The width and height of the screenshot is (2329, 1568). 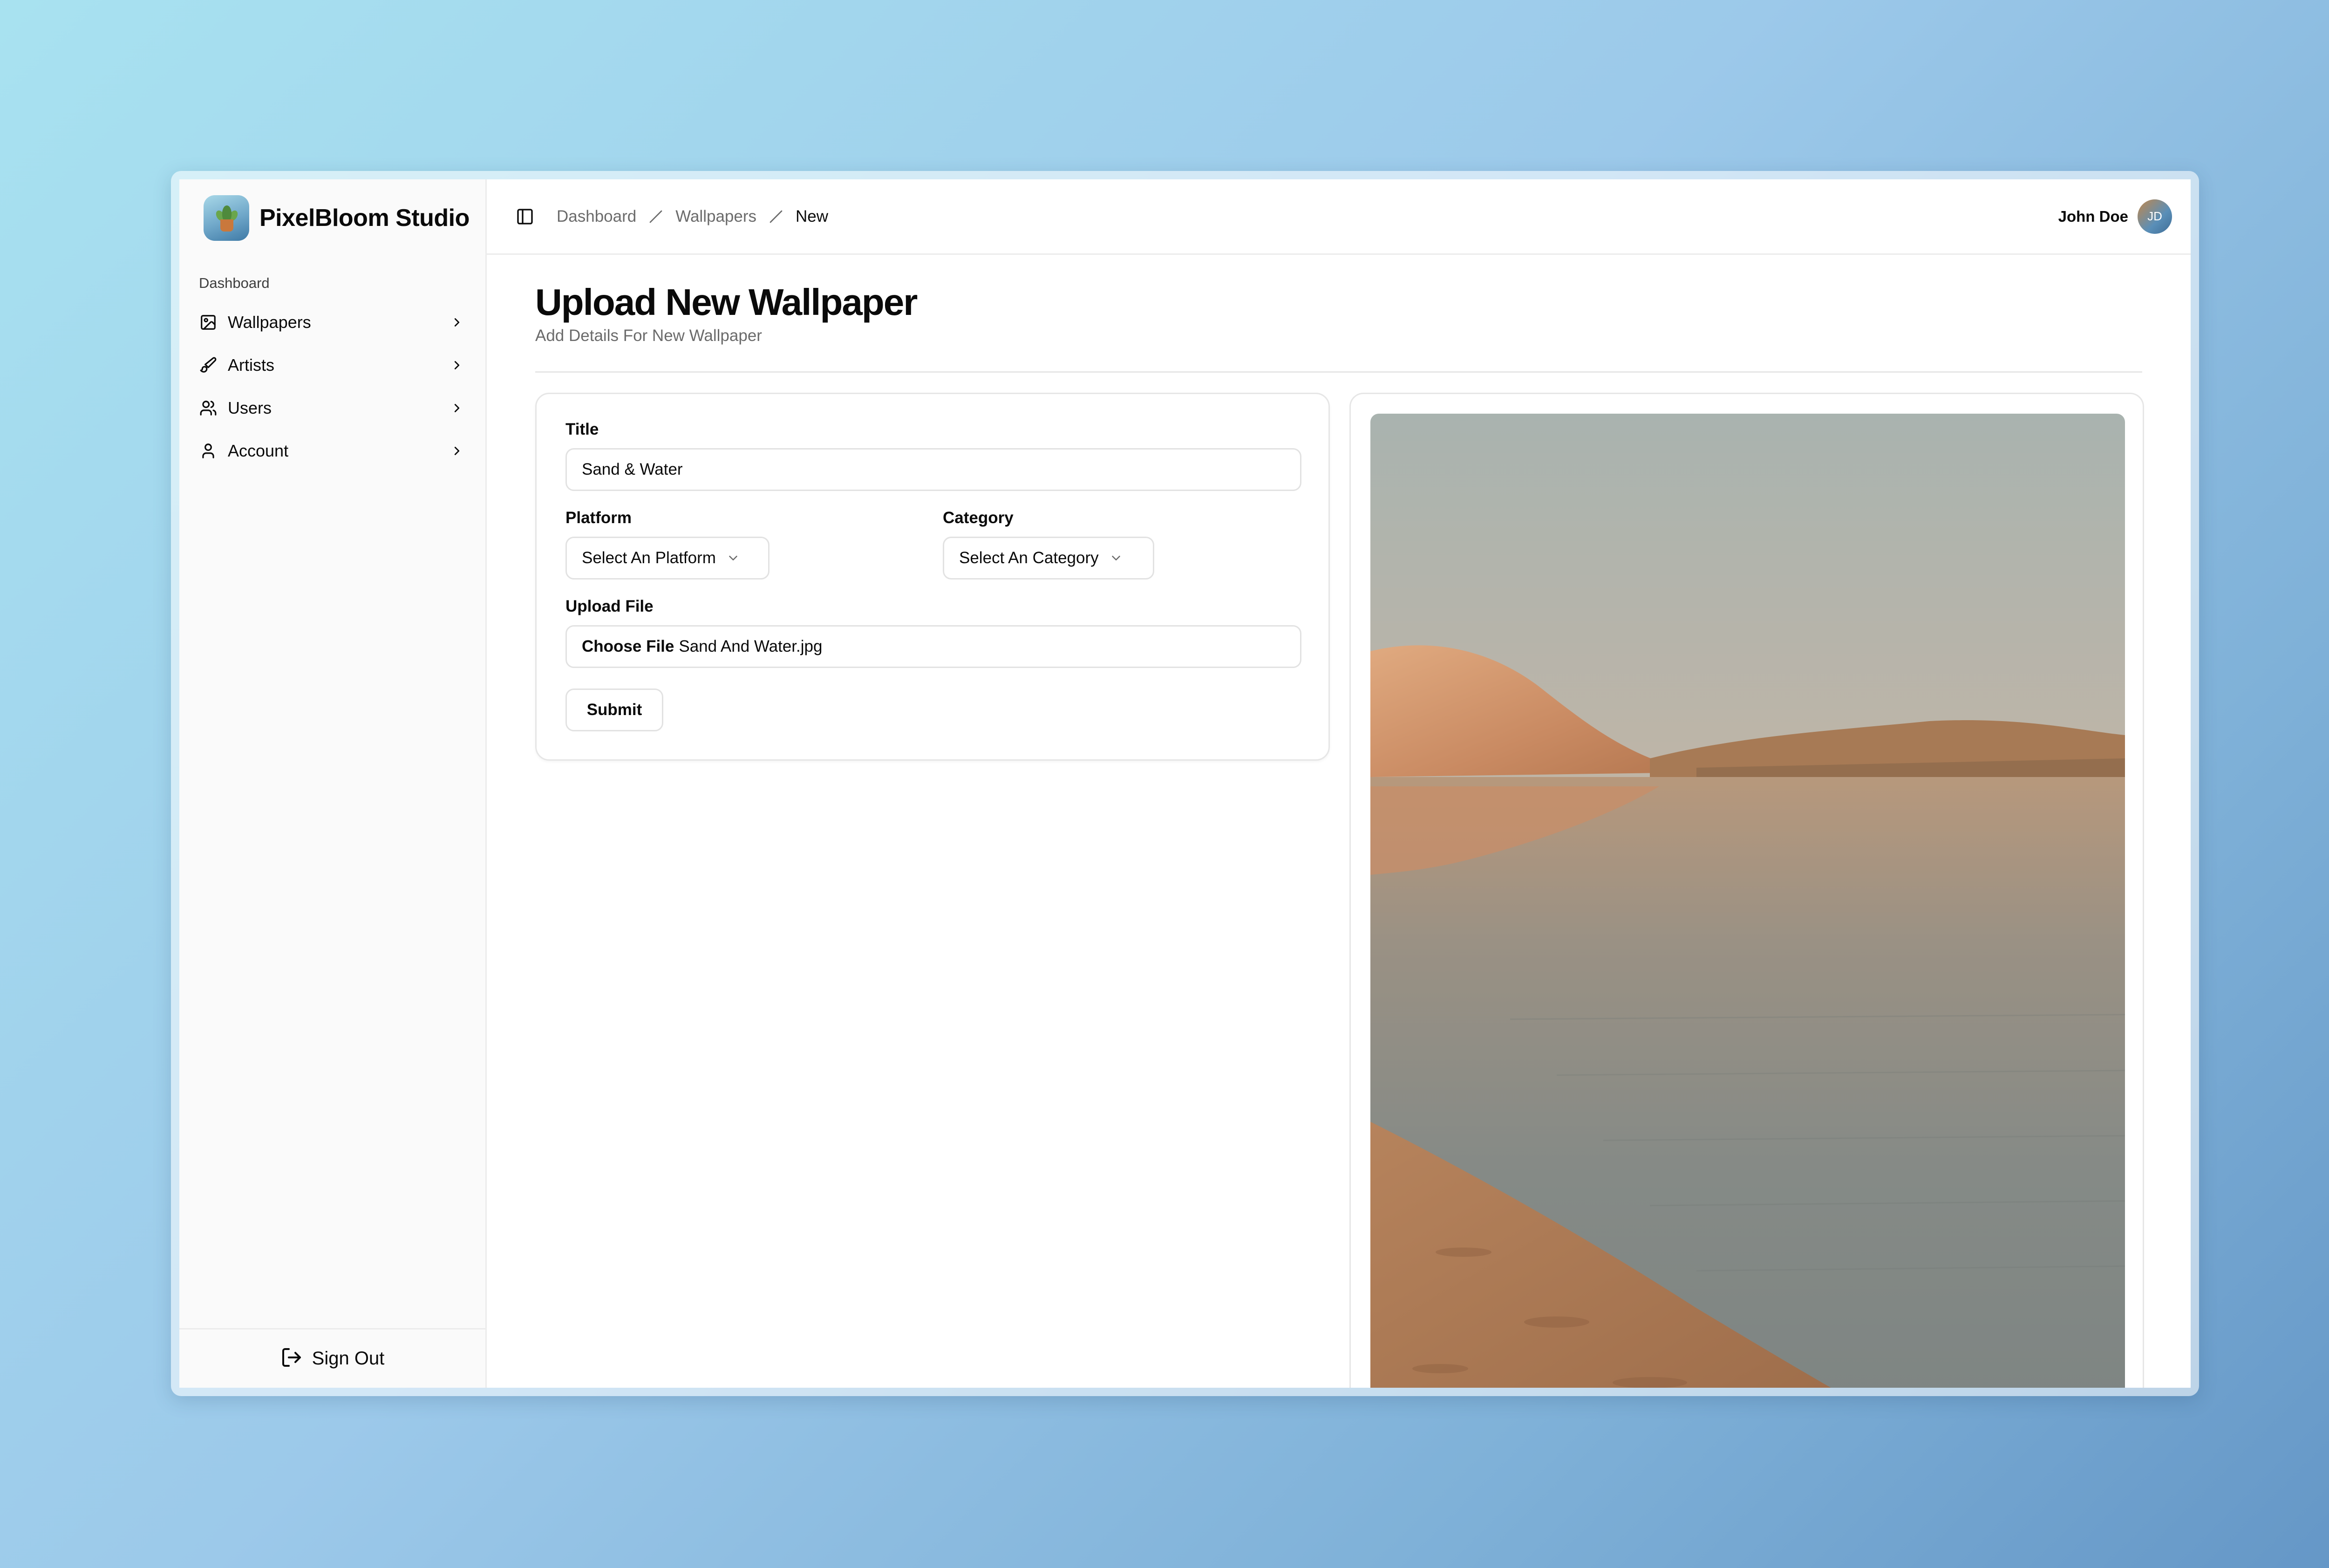 What do you see at coordinates (2155, 216) in the screenshot?
I see `avatar: JD` at bounding box center [2155, 216].